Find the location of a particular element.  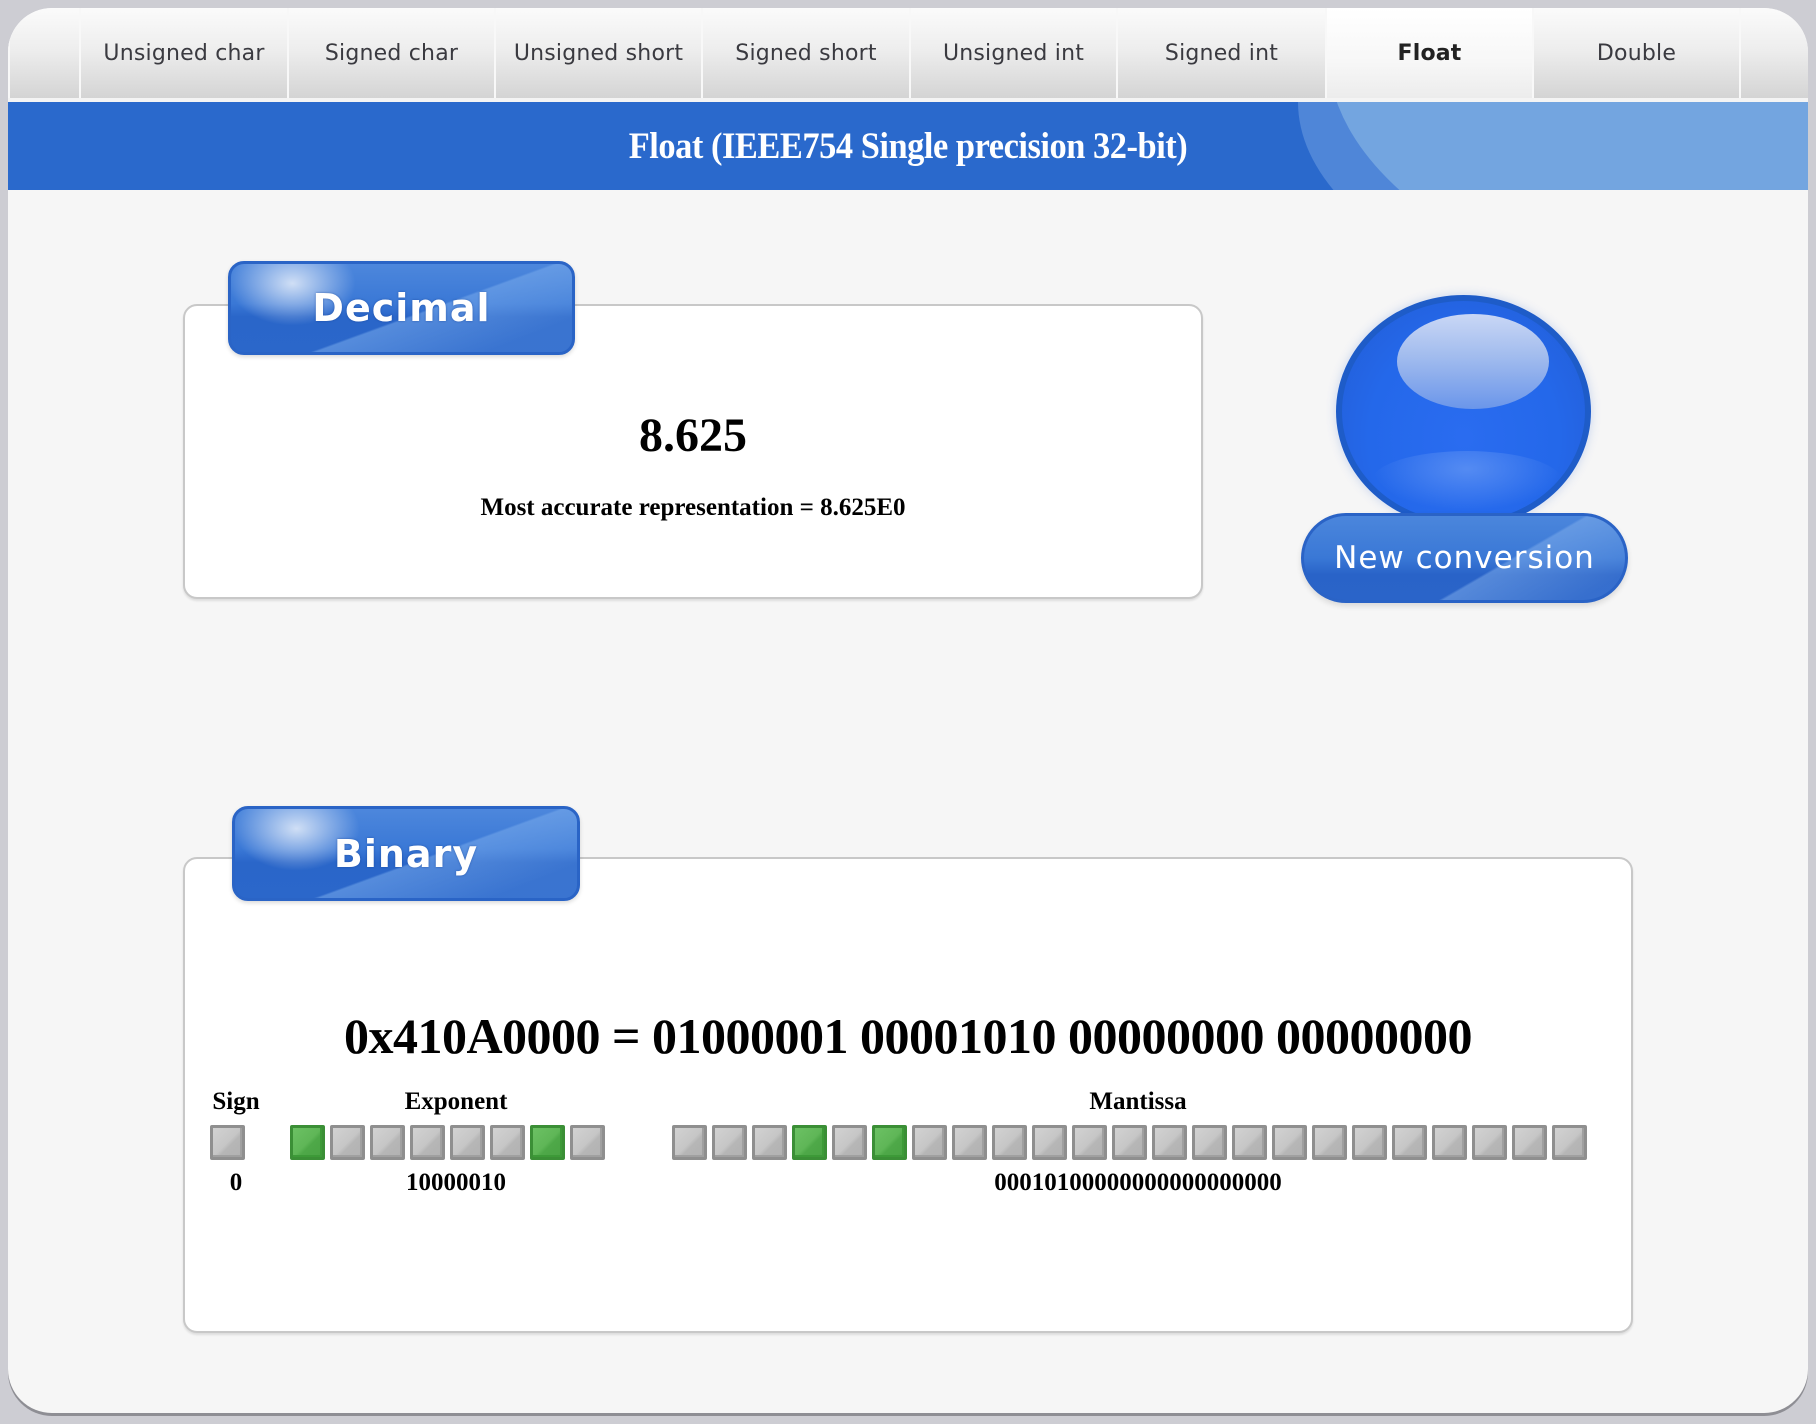

exponent-bit-0-on is located at coordinates (307, 1142).